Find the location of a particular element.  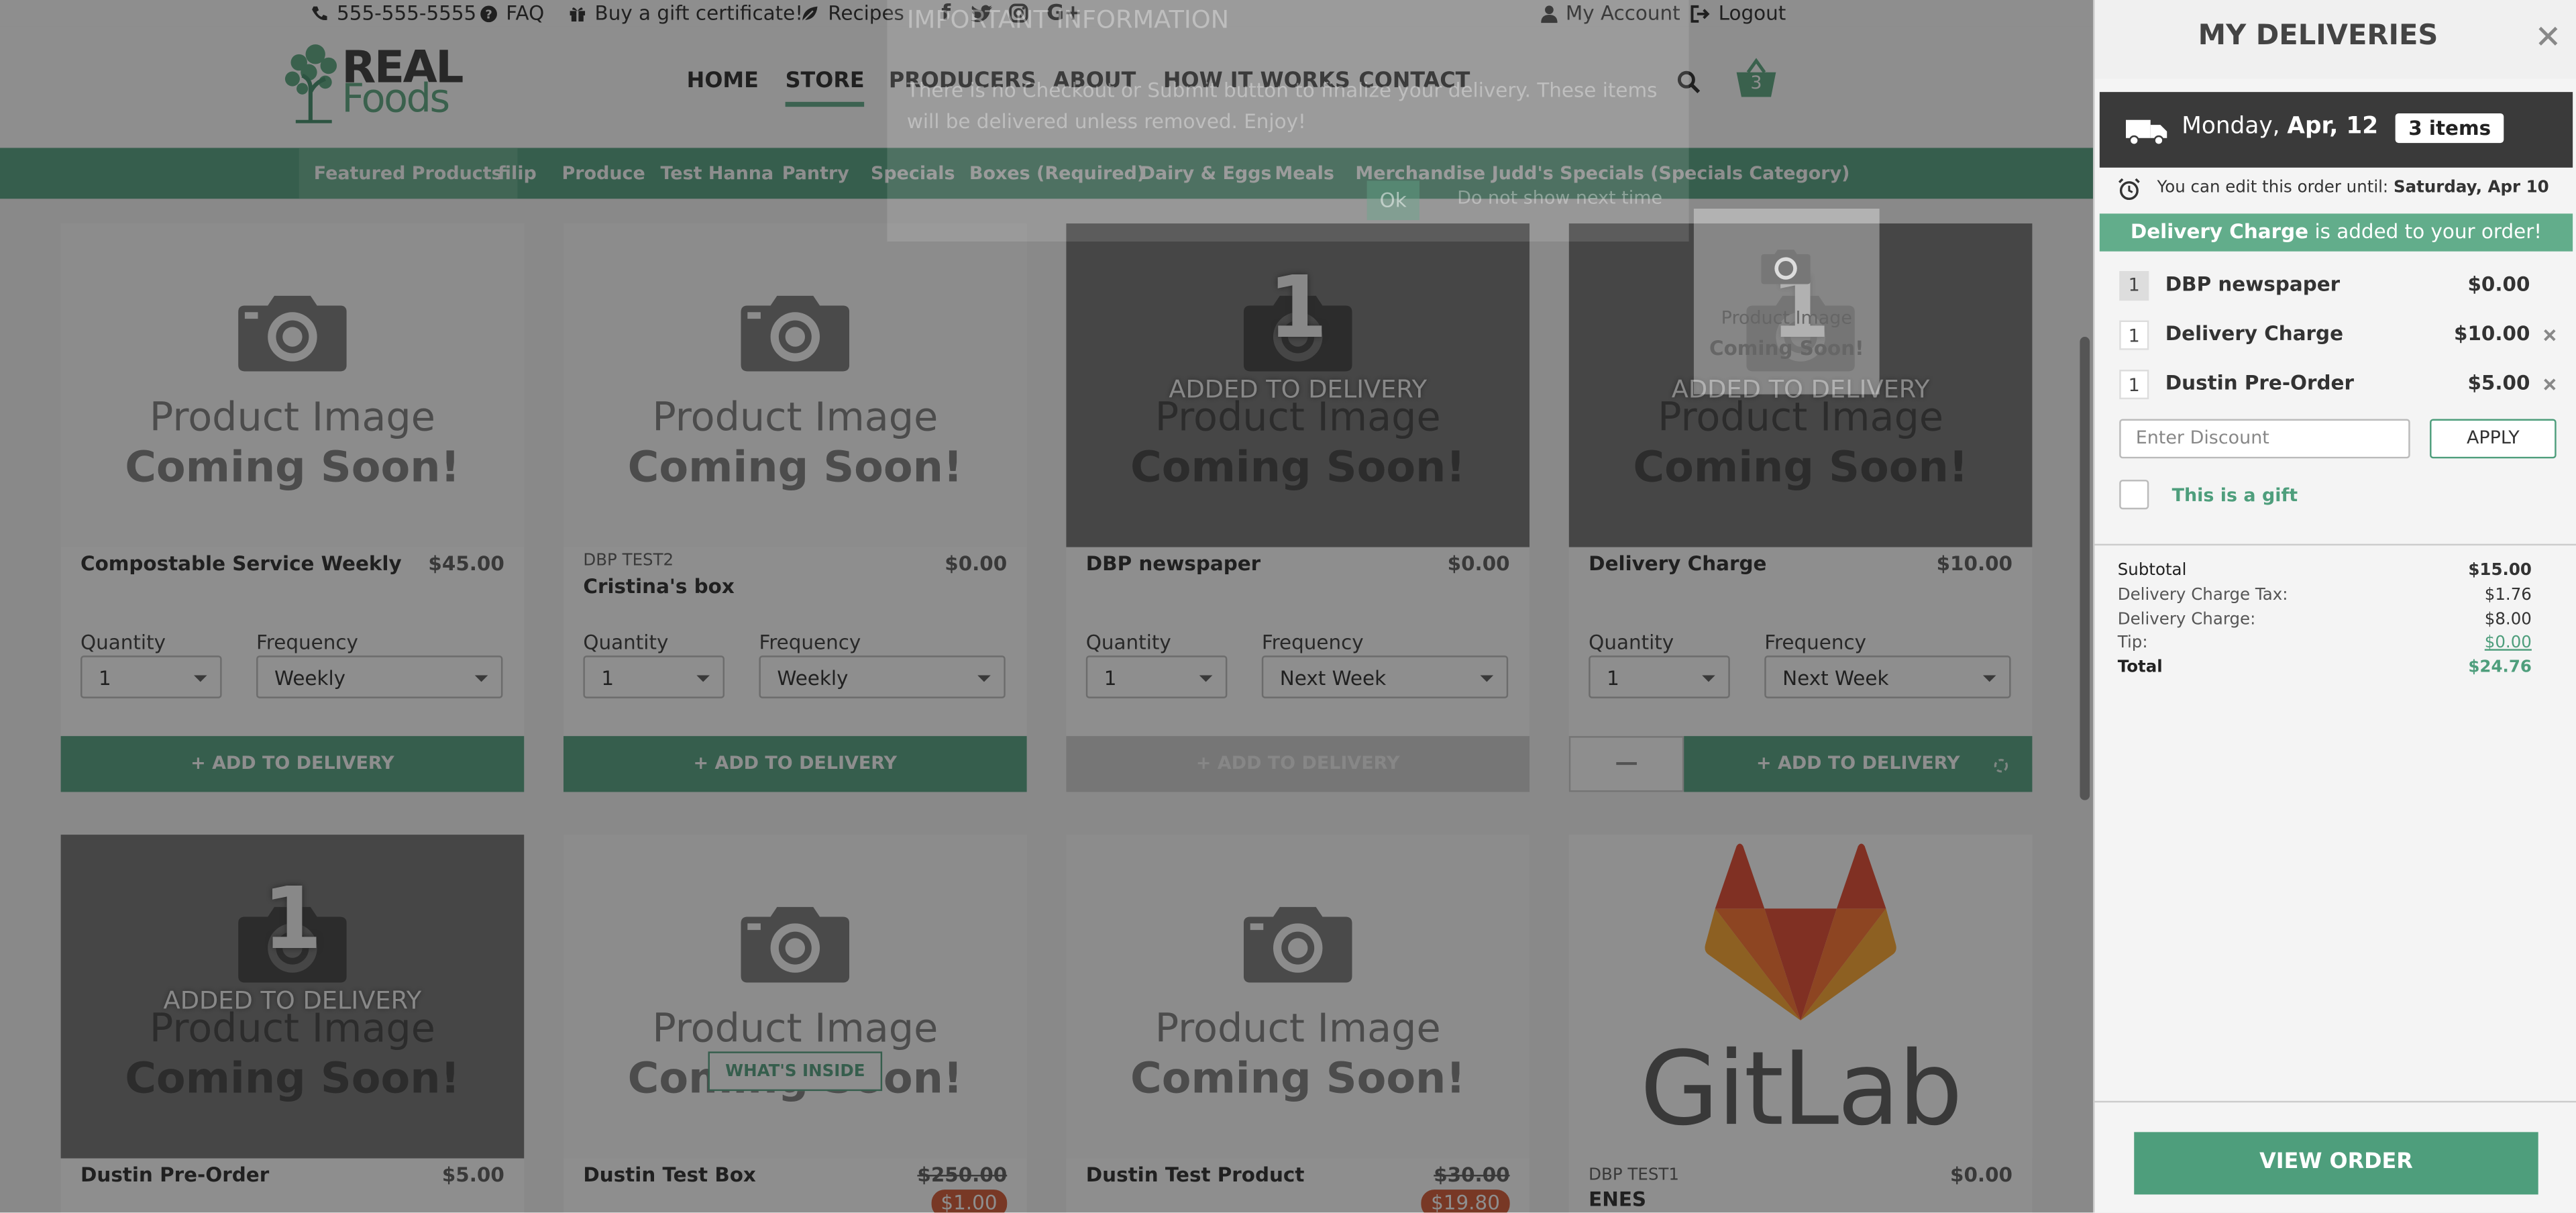

order-line-item: 1 DBP newspaper $0.00 is located at coordinates (2337, 286).